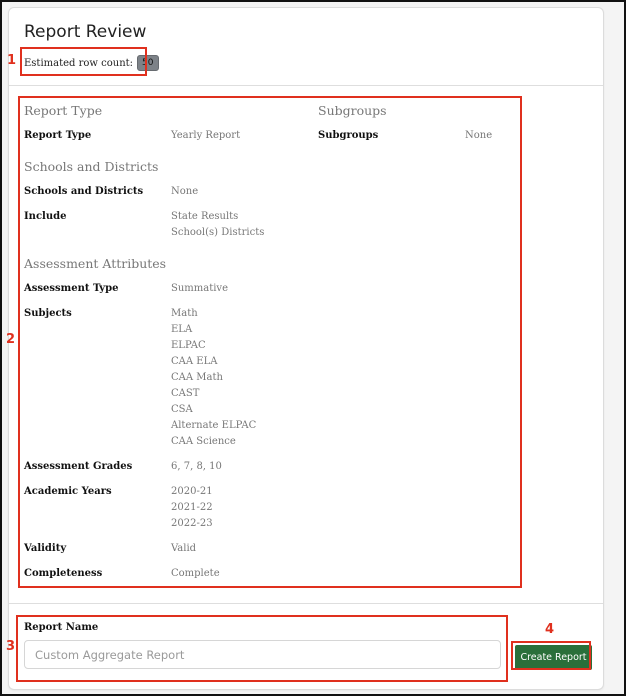 The image size is (626, 696). Describe the element at coordinates (169, 192) in the screenshot. I see `summary-field: Schools and Districts None` at that location.